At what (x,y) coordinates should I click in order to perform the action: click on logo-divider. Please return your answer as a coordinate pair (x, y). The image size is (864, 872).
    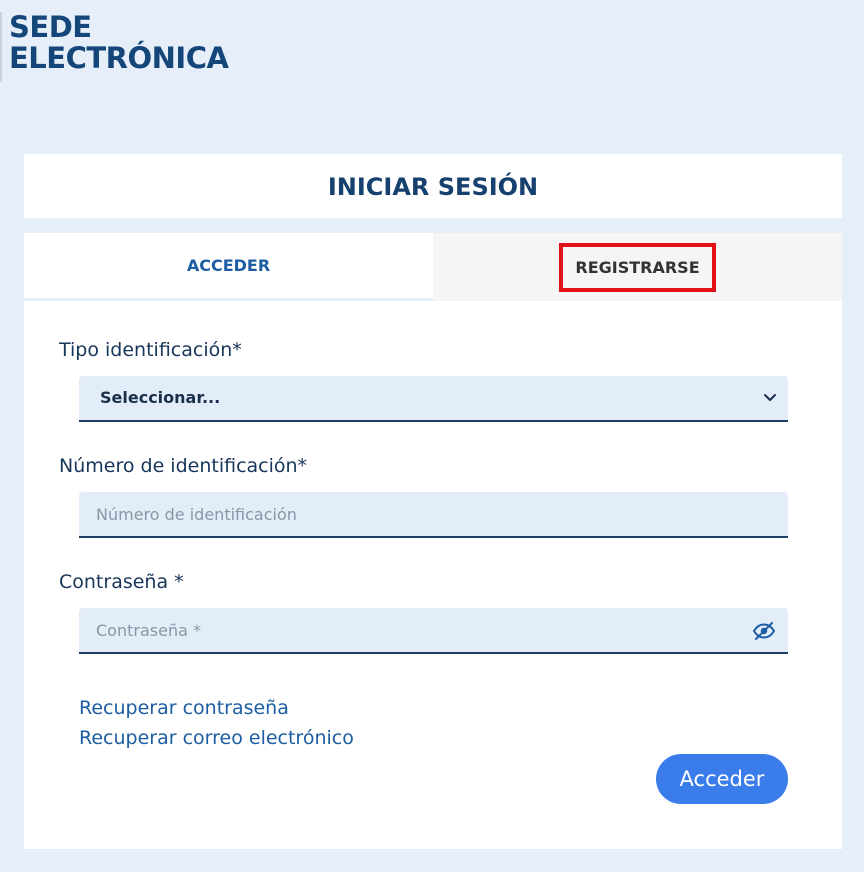
    Looking at the image, I should click on (1, 47).